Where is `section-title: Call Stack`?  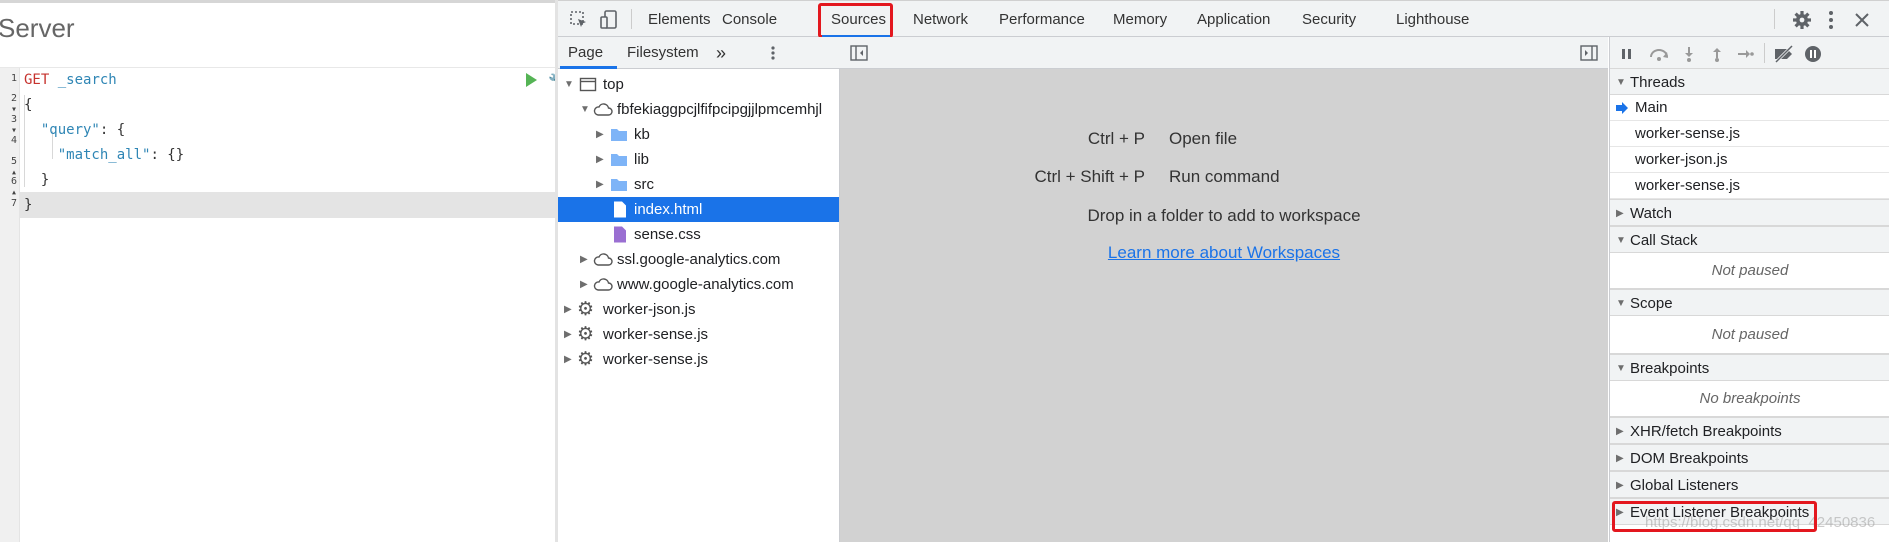 section-title: Call Stack is located at coordinates (1664, 240).